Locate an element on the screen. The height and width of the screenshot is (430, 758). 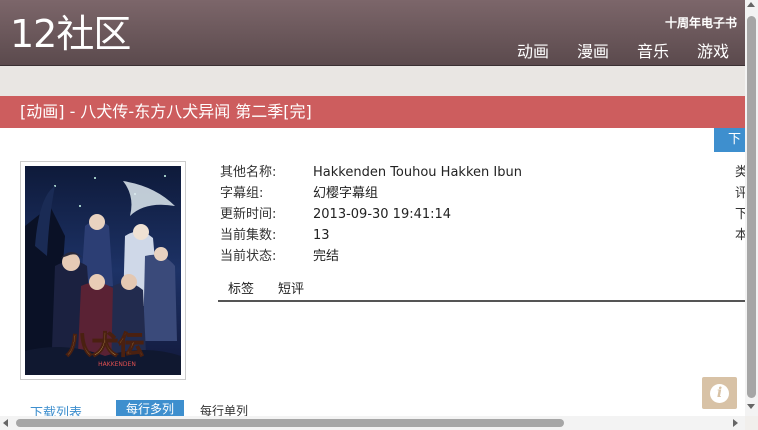
poster-artwork: 八犬伝 HAKKENDEN is located at coordinates (103, 270).